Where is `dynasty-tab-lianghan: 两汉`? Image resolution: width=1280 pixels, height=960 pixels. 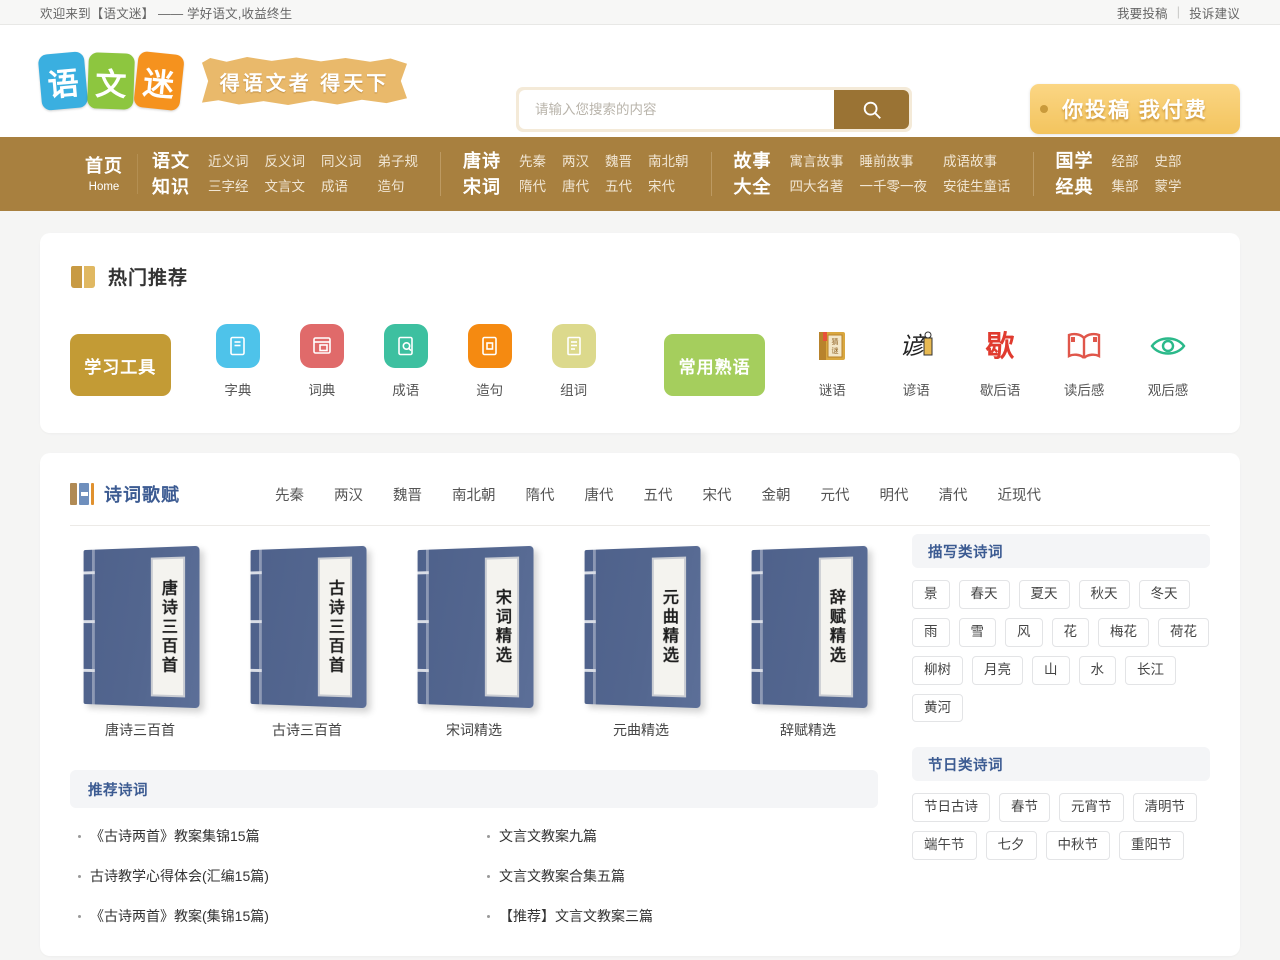 dynasty-tab-lianghan: 两汉 is located at coordinates (348, 494).